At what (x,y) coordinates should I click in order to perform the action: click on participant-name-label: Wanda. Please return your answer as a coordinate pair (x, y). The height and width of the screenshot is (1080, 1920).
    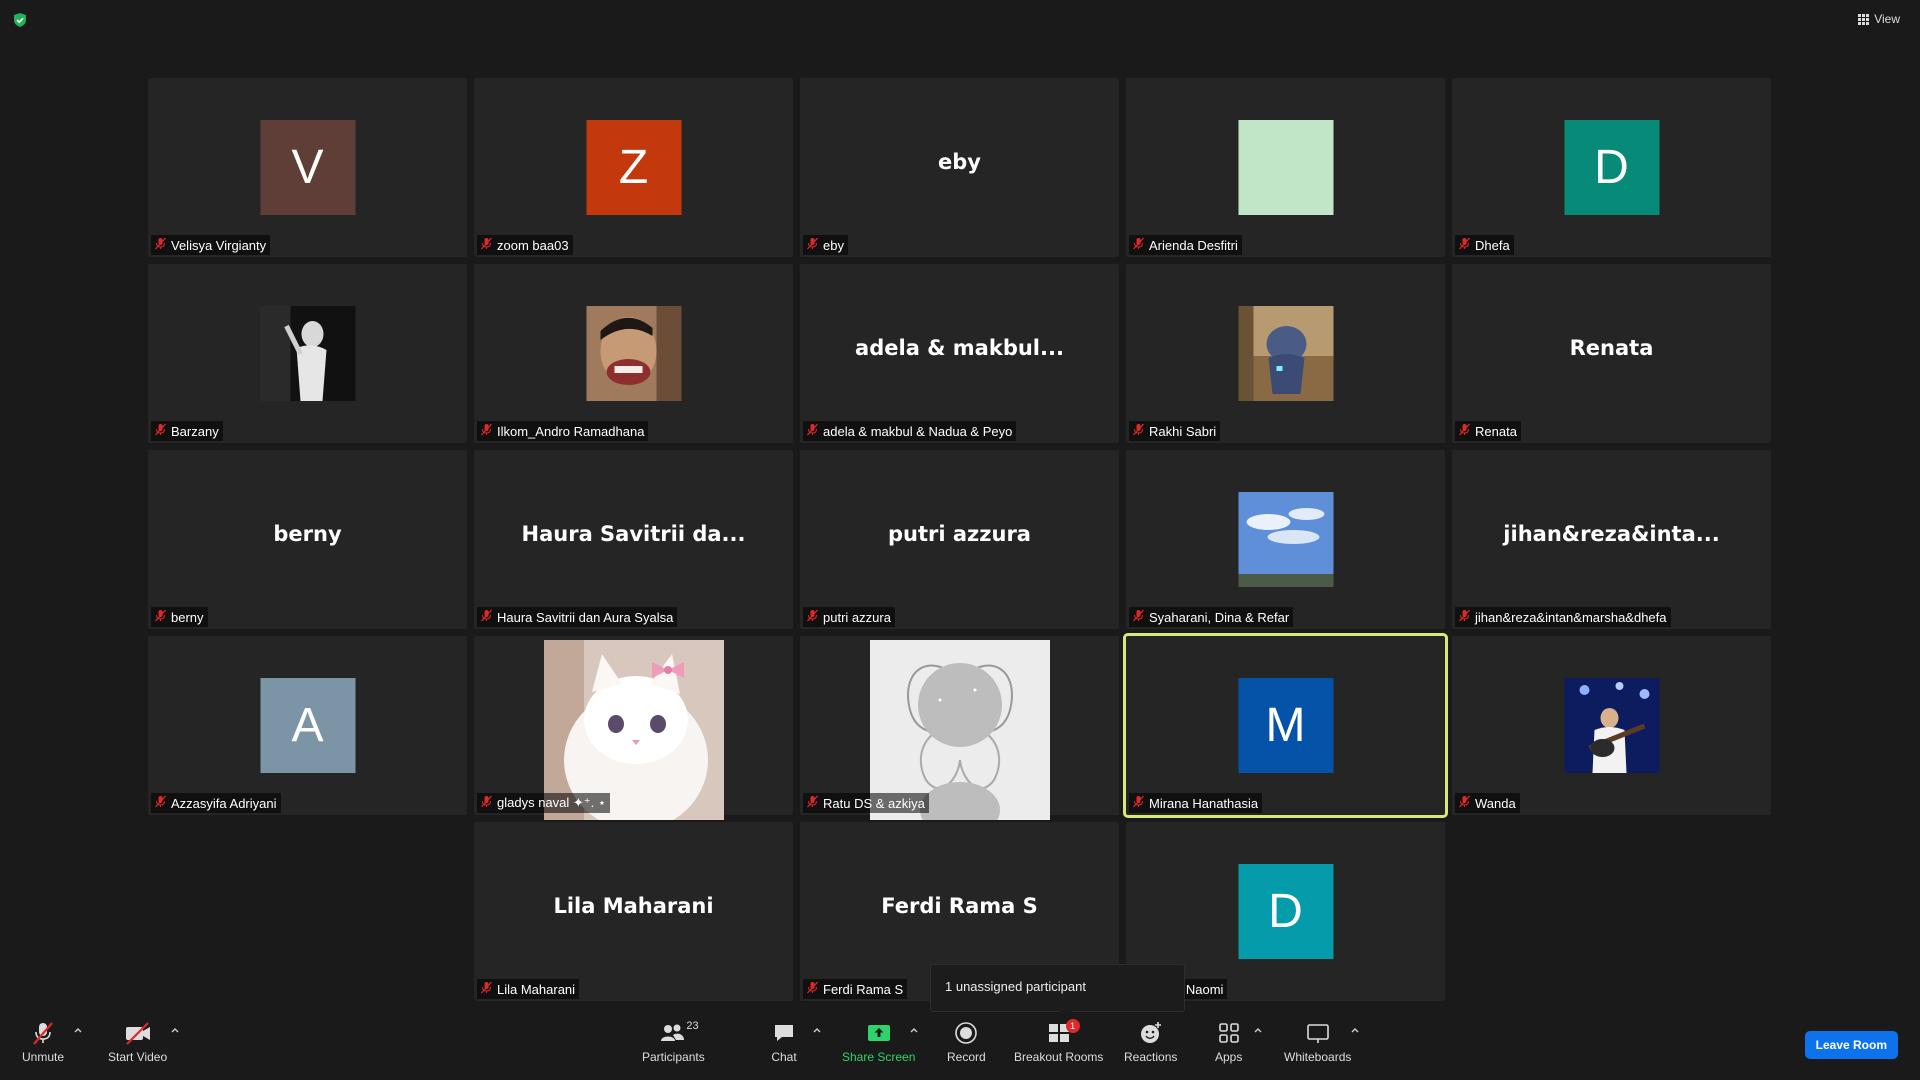
    Looking at the image, I should click on (1487, 803).